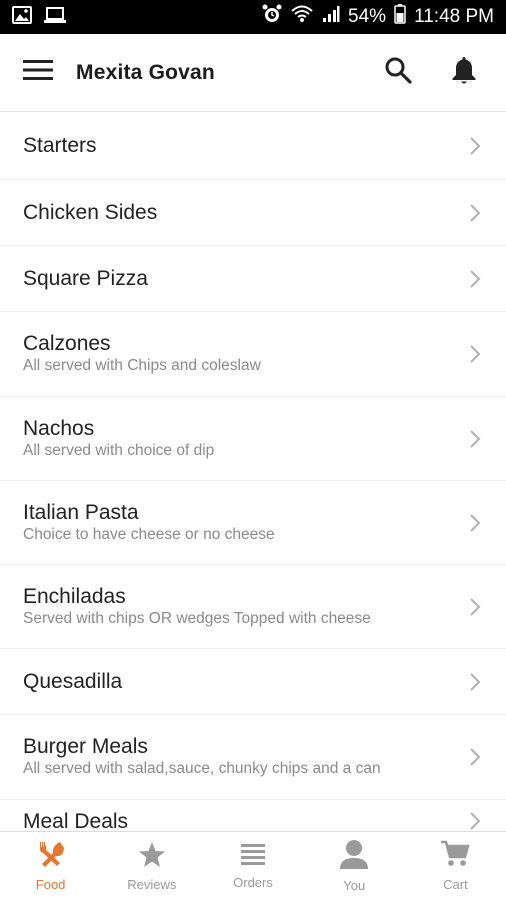 The height and width of the screenshot is (900, 506). I want to click on menu-button, so click(38, 73).